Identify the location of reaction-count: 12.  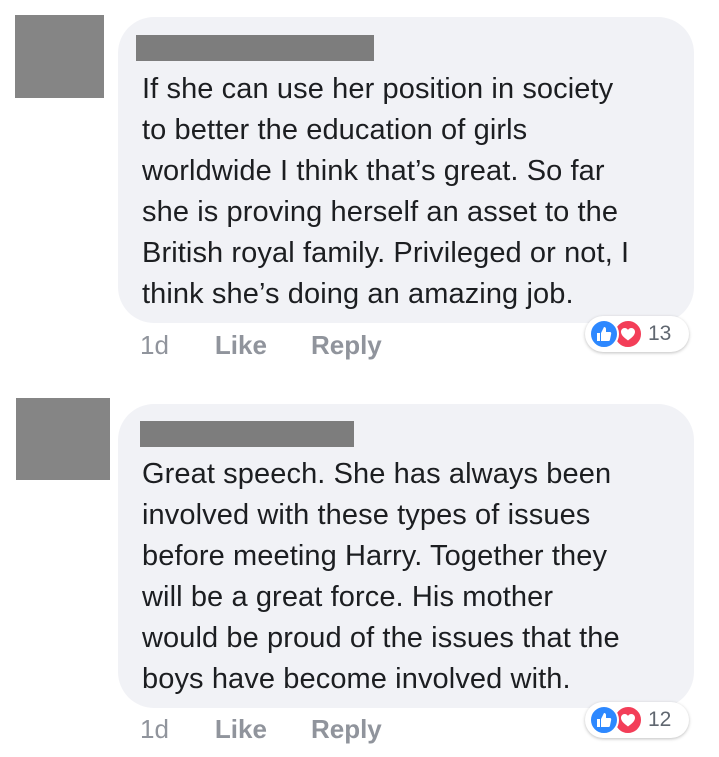
(660, 719).